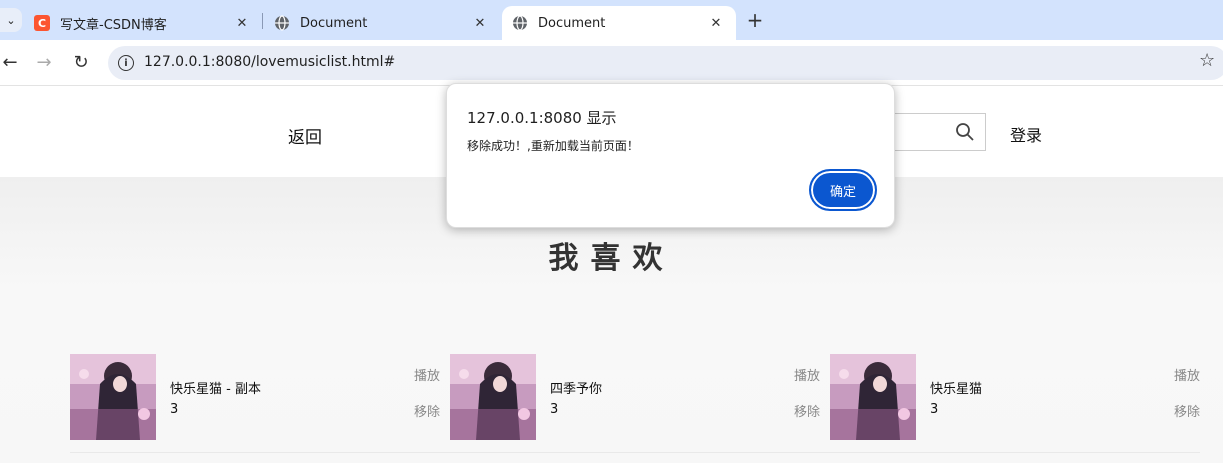 This screenshot has height=463, width=1223. What do you see at coordinates (44, 62) in the screenshot?
I see `forward-arrow-icon: →` at bounding box center [44, 62].